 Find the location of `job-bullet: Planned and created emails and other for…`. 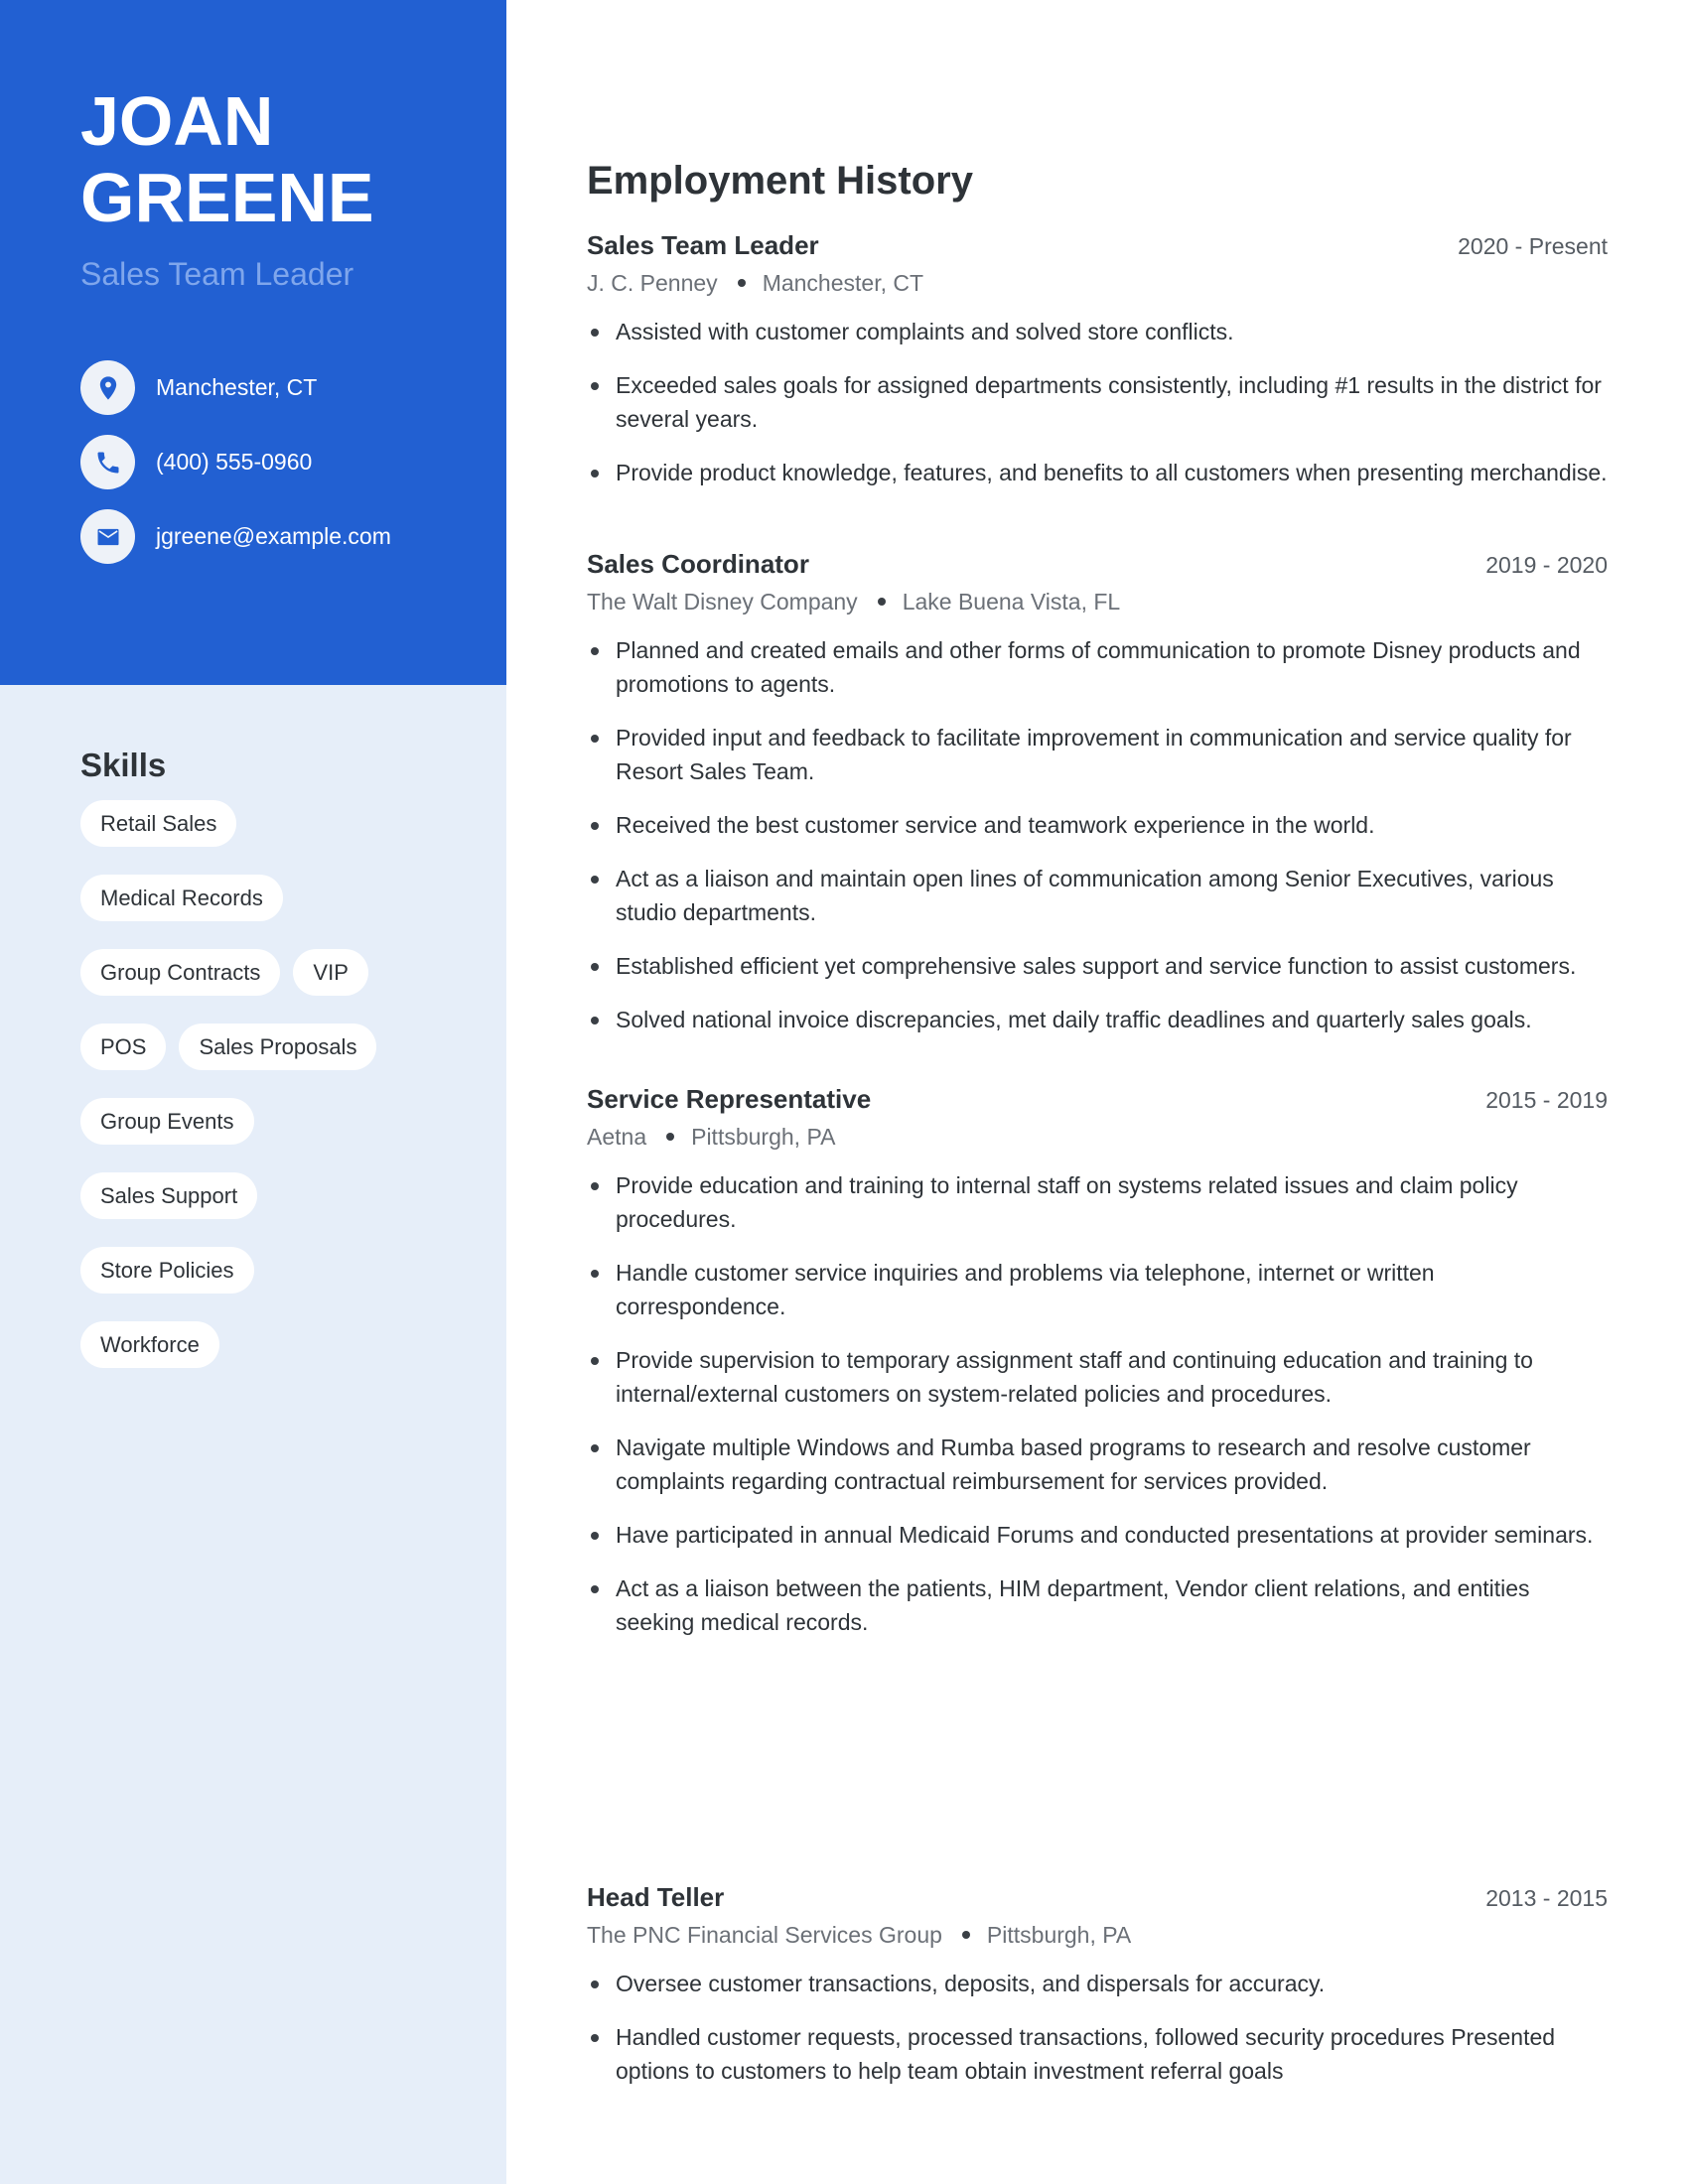

job-bullet: Planned and created emails and other for… is located at coordinates (1097, 667).